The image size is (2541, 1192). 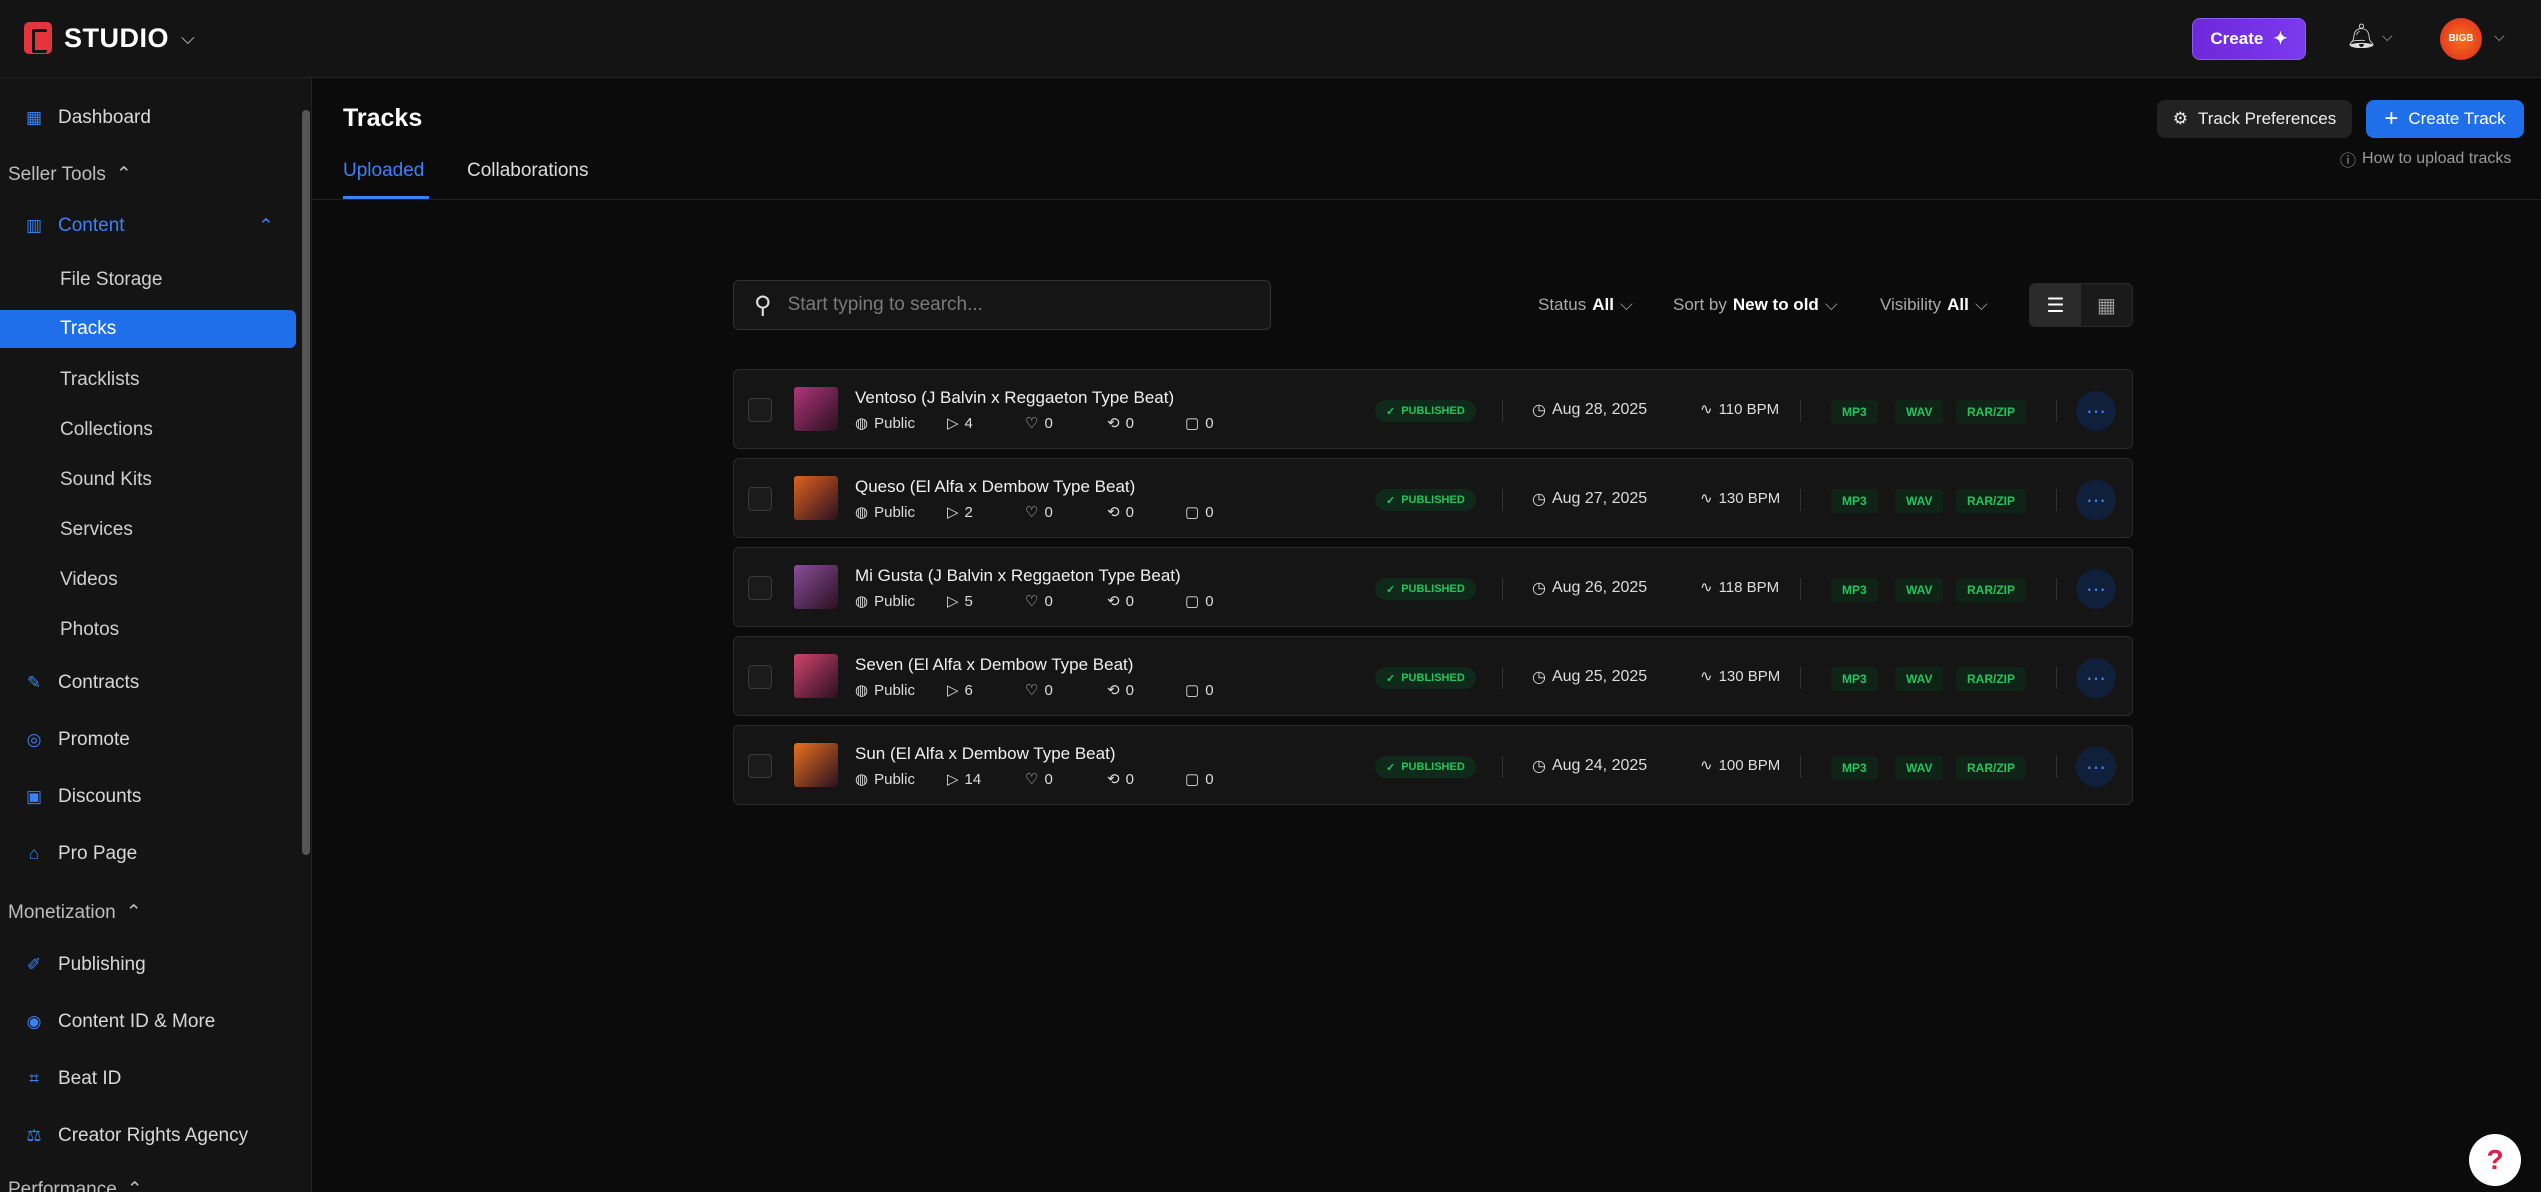 I want to click on search-box: ⚲, so click(x=1002, y=305).